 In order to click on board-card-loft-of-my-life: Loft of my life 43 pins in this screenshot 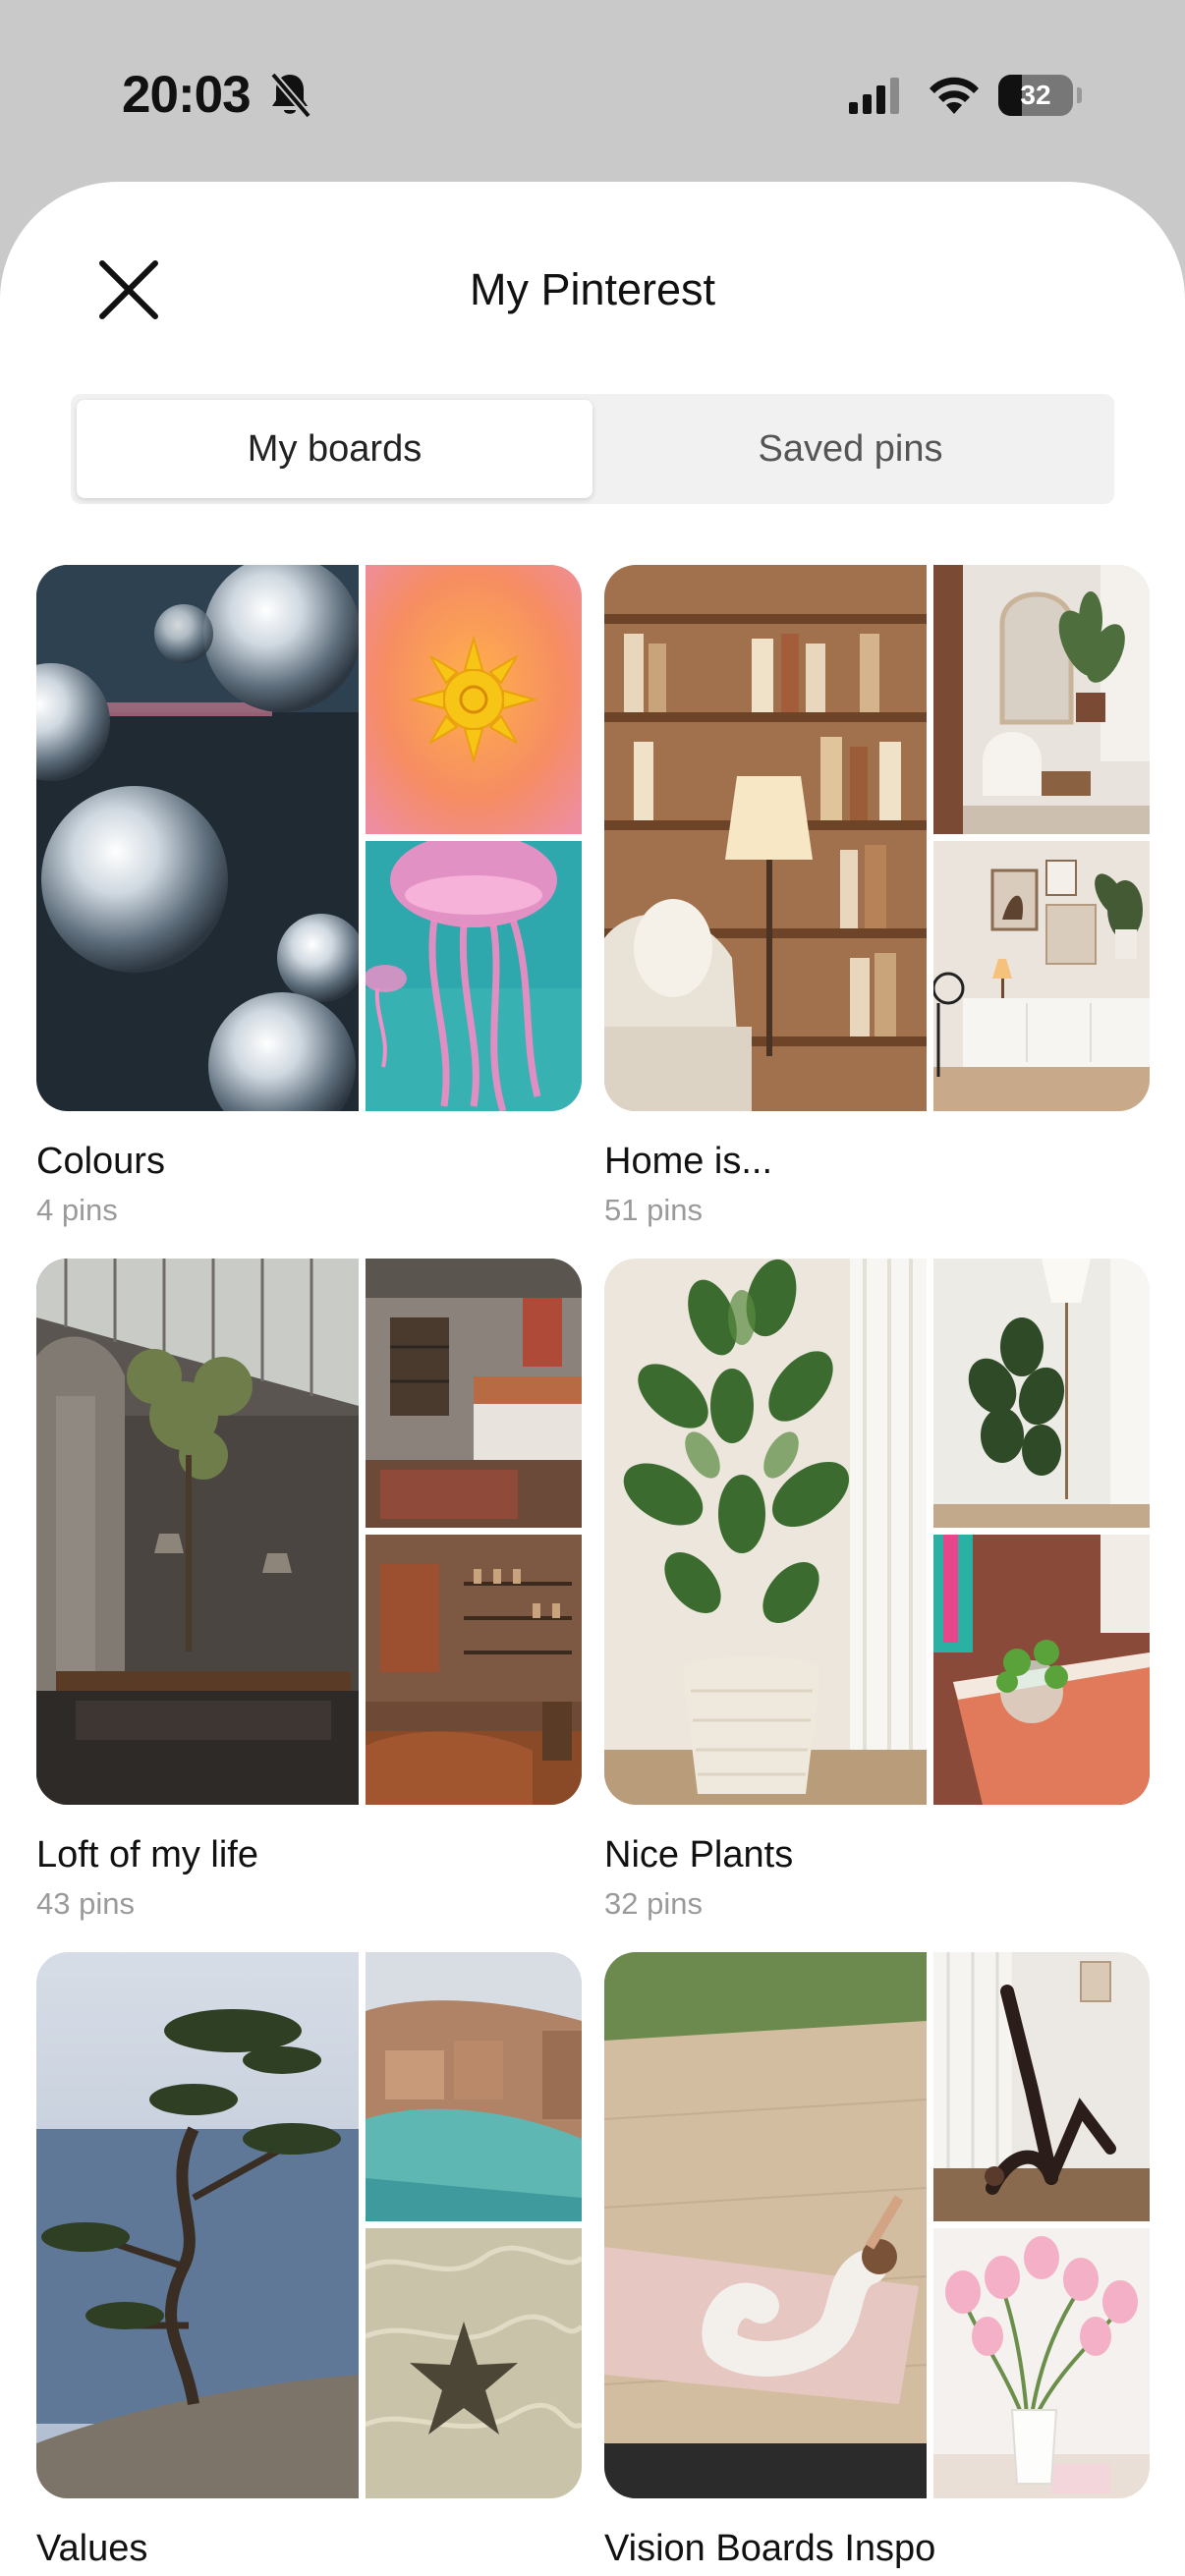, I will do `click(309, 1591)`.